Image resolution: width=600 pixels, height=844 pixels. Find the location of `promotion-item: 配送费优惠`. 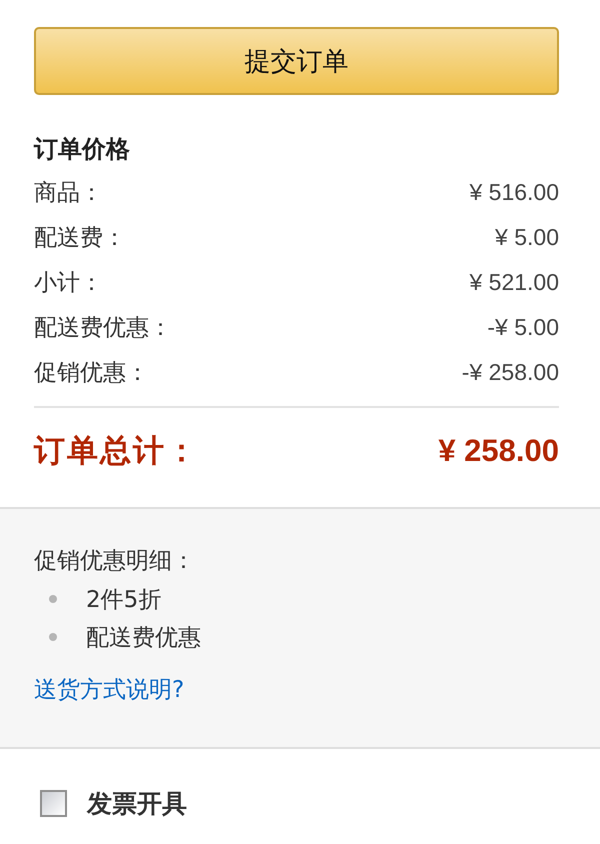

promotion-item: 配送费优惠 is located at coordinates (143, 638).